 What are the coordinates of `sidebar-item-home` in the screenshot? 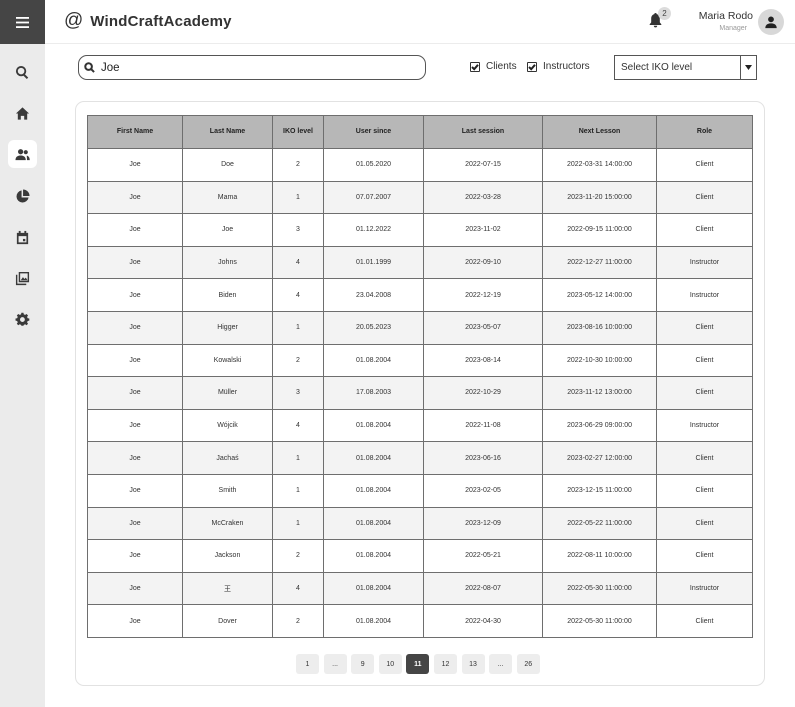 It's located at (22, 113).